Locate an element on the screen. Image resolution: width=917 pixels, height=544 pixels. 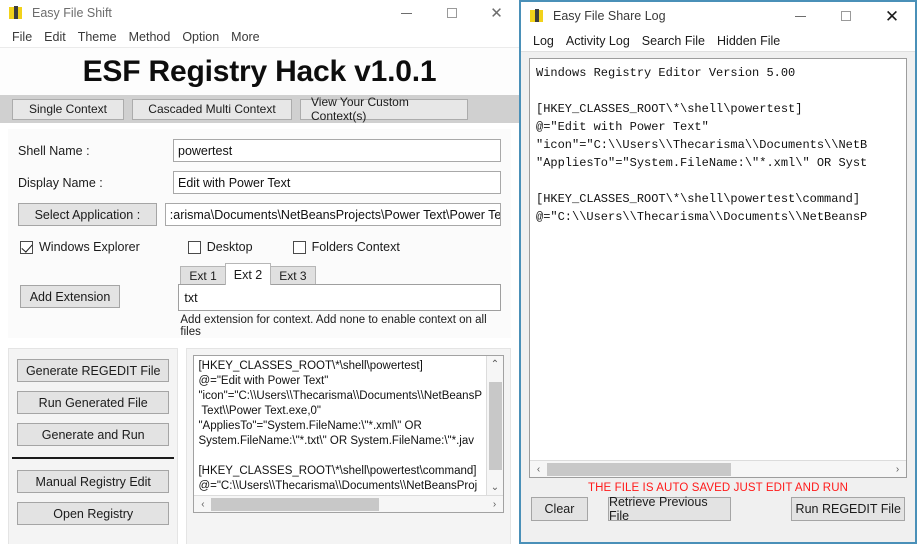
right-window-title: Easy File Share Log is located at coordinates (609, 16).